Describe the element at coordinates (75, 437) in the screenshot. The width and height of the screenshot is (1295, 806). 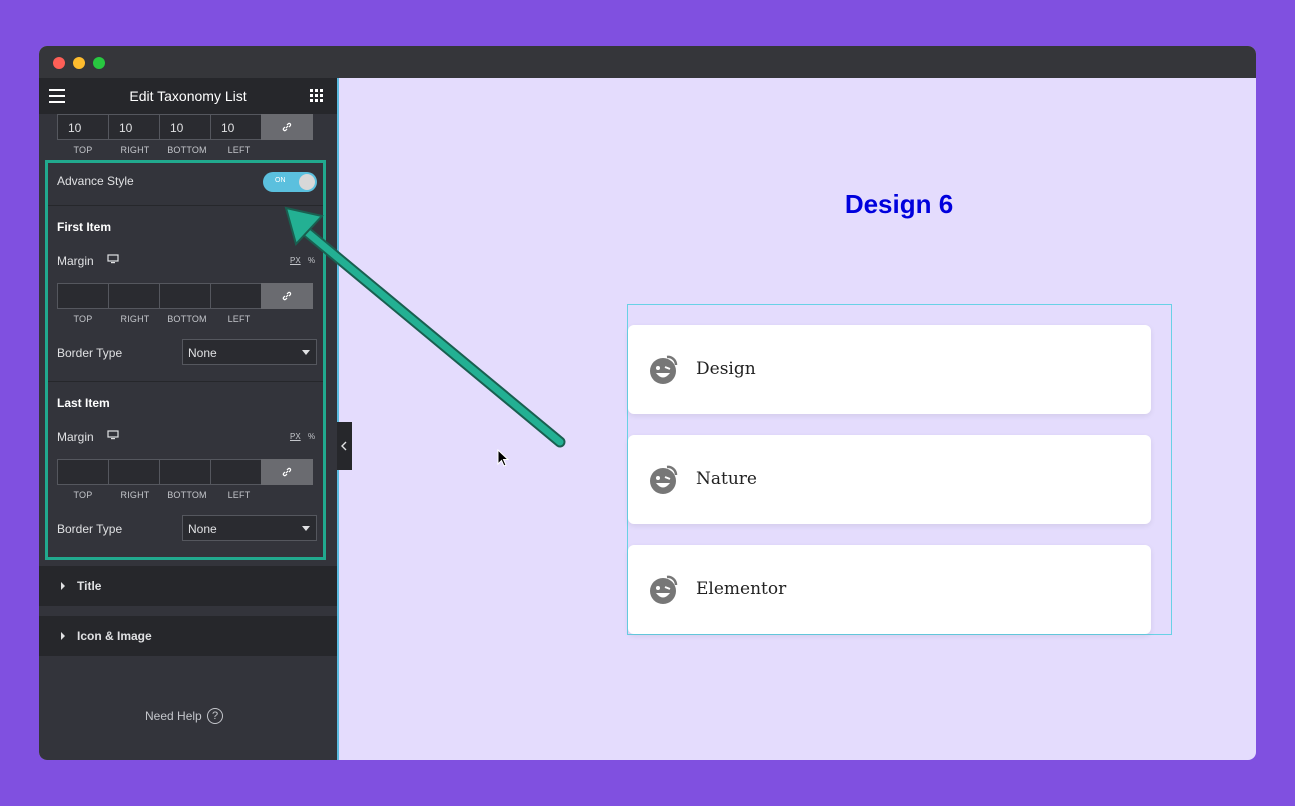
I see `last-item-margin-label: Margin` at that location.